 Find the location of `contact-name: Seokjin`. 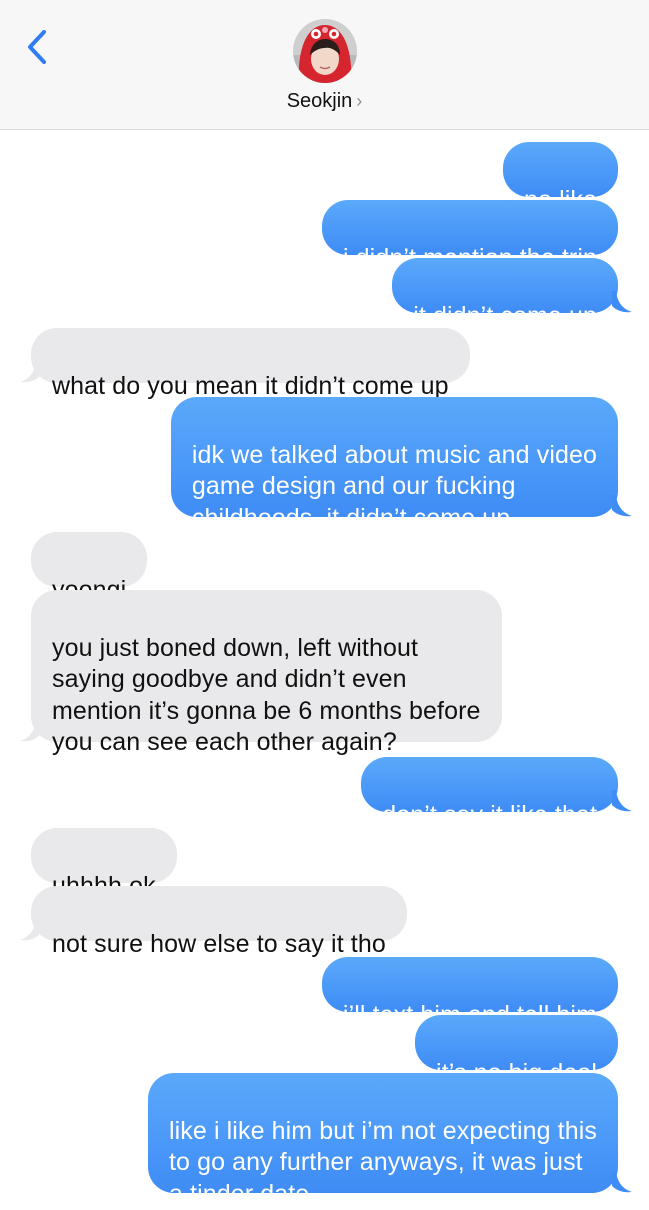

contact-name: Seokjin is located at coordinates (319, 101).